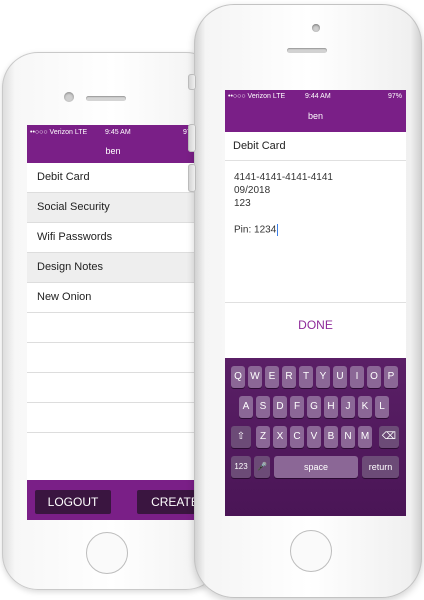 This screenshot has height=600, width=424. What do you see at coordinates (113, 238) in the screenshot?
I see `list-item: Wifi Passwords` at bounding box center [113, 238].